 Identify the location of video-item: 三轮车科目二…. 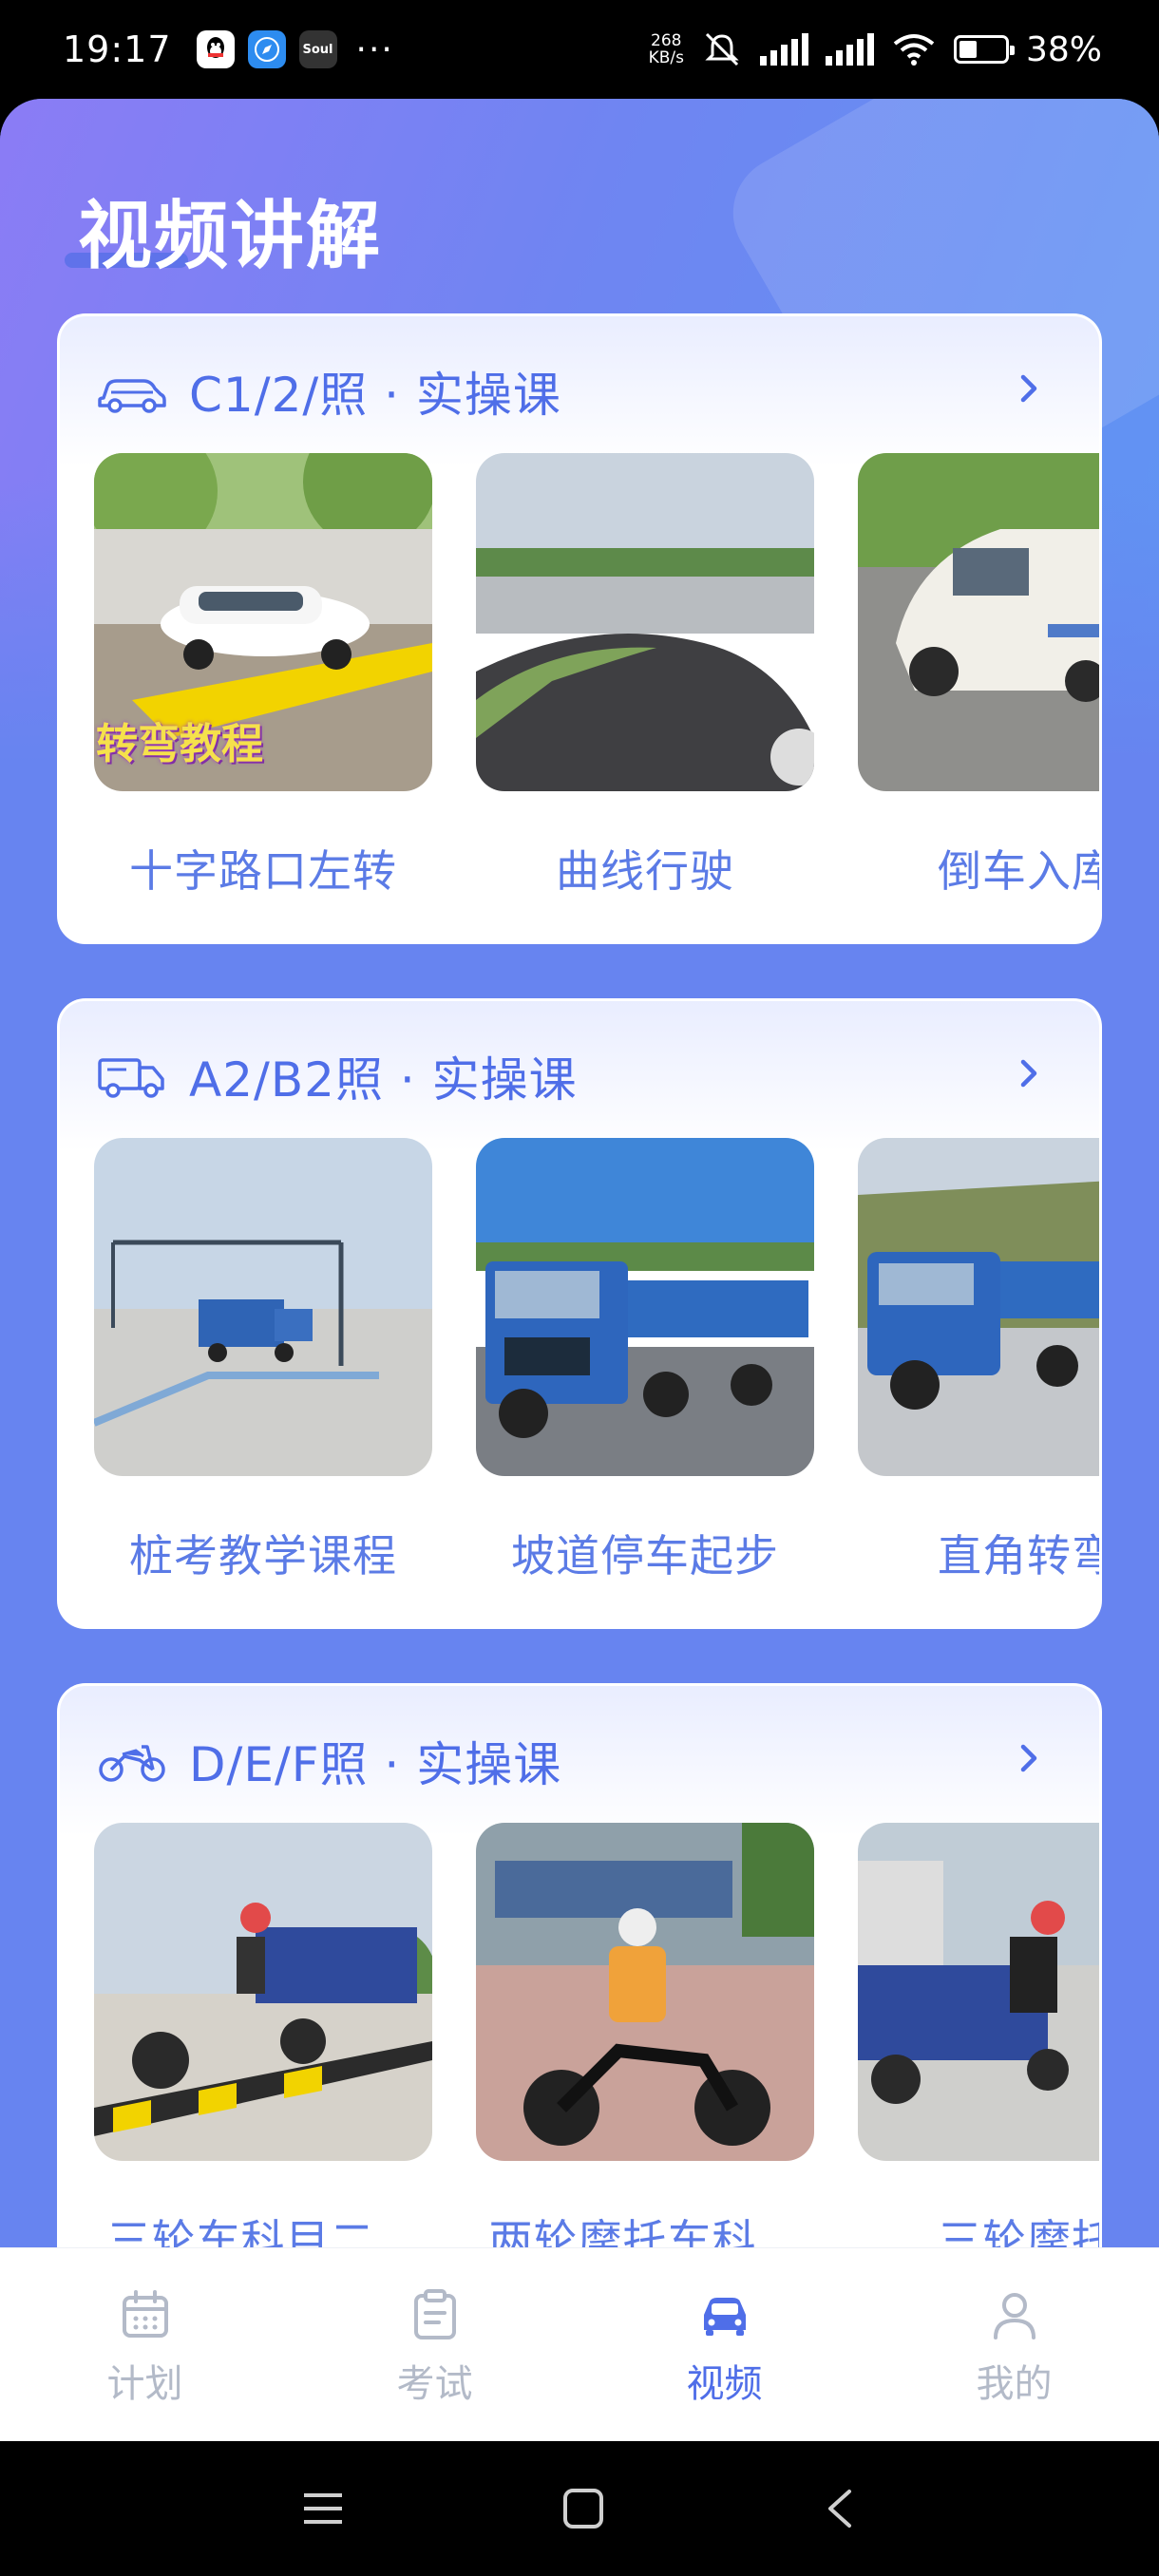
(263, 2037).